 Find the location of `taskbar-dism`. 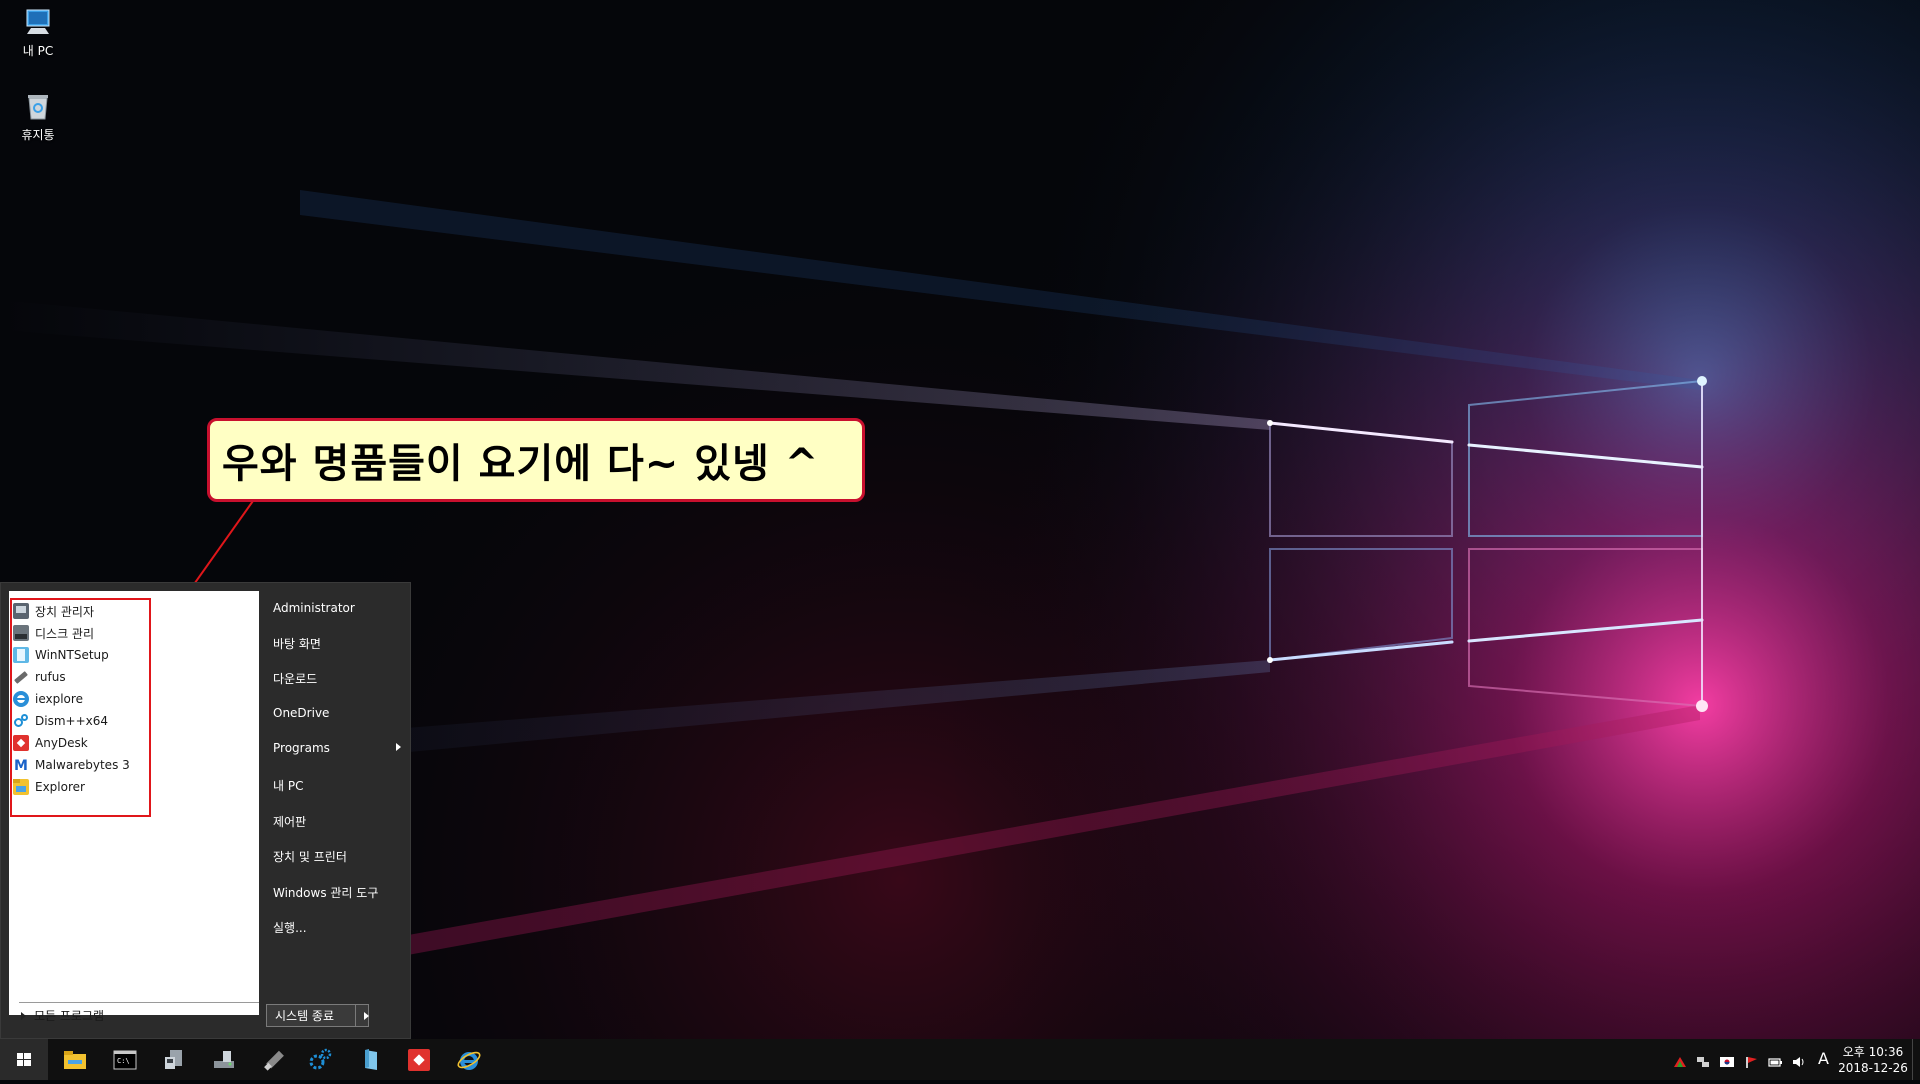

taskbar-dism is located at coordinates (320, 1060).